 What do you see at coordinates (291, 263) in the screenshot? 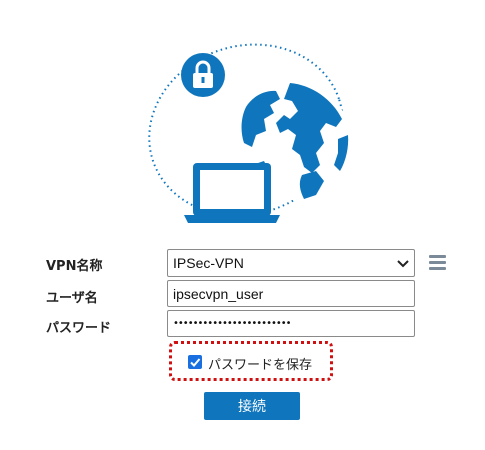
I see `vpn-name-select: IPSec-VPN` at bounding box center [291, 263].